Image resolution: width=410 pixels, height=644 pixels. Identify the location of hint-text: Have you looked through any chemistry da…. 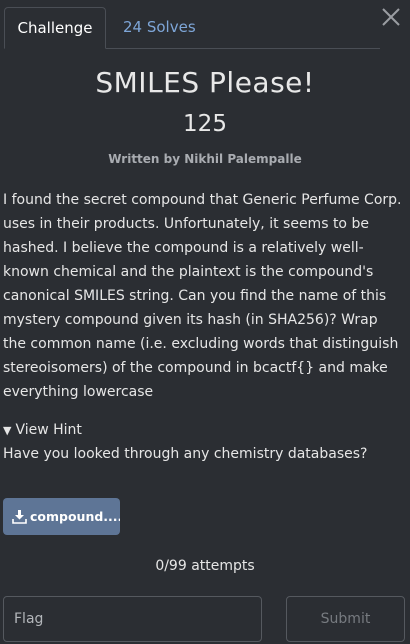
(185, 454).